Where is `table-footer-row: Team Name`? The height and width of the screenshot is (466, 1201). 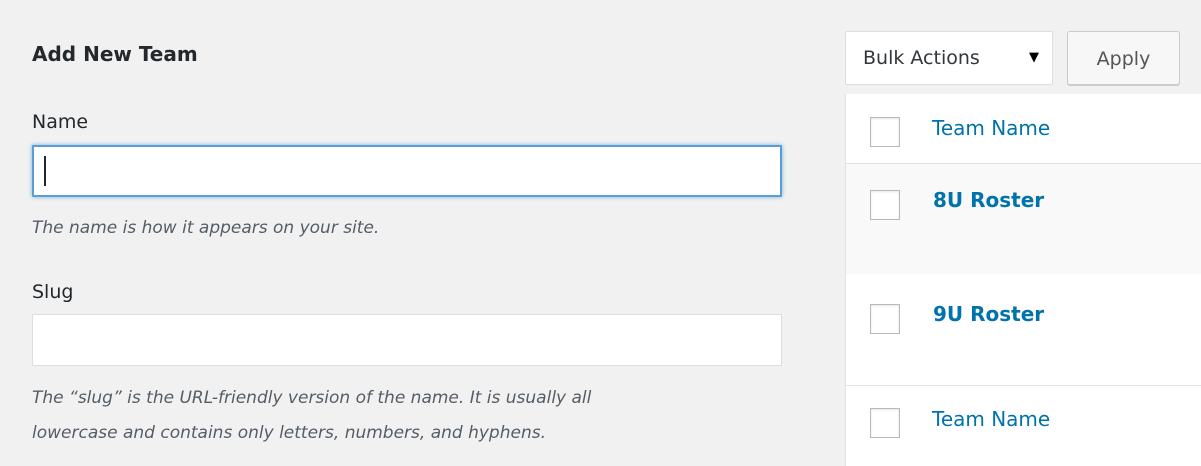 table-footer-row: Team Name is located at coordinates (1023, 426).